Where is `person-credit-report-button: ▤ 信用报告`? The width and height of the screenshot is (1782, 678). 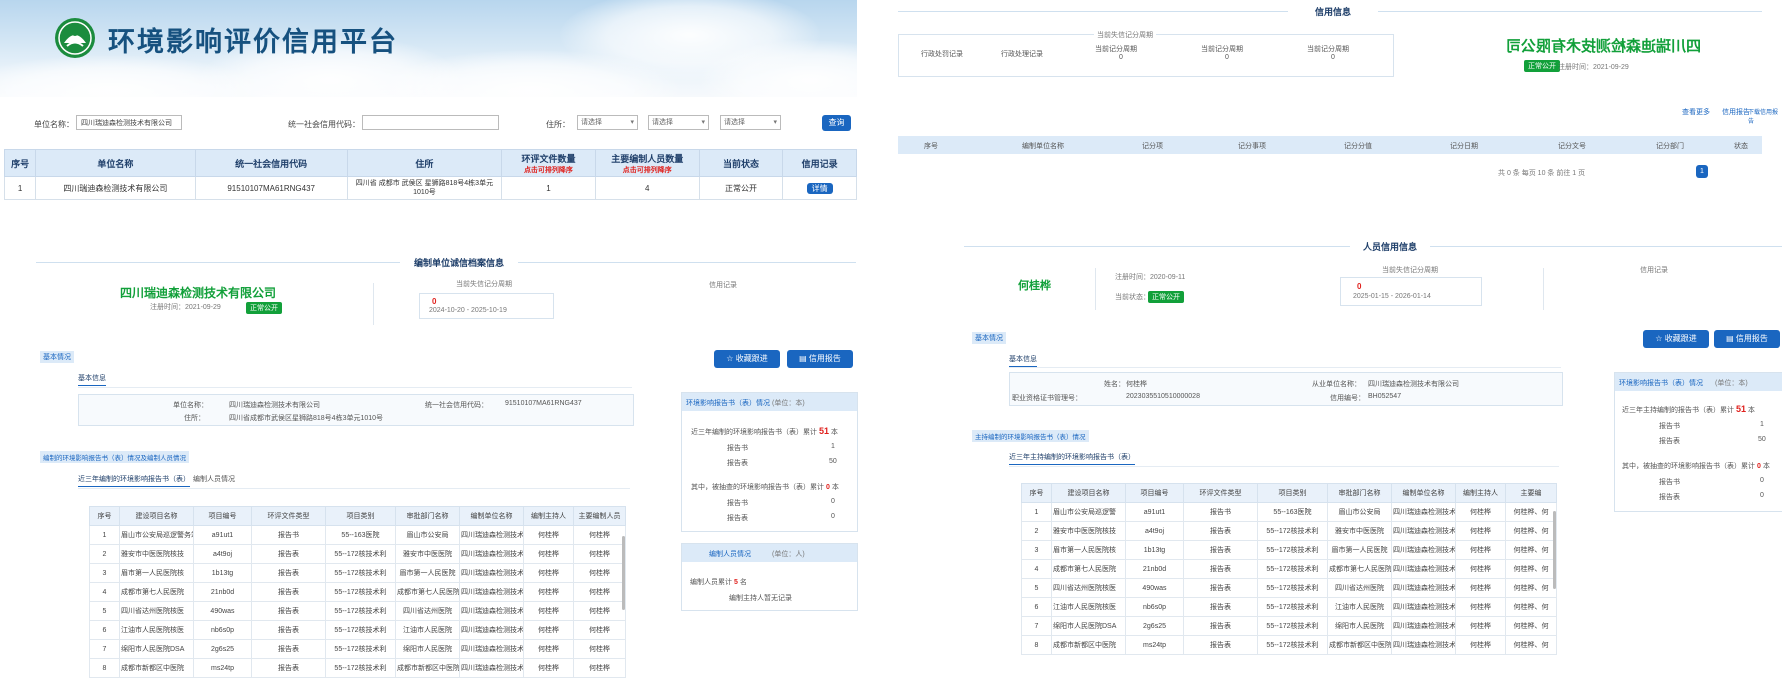
person-credit-report-button: ▤ 信用报告 is located at coordinates (1747, 339).